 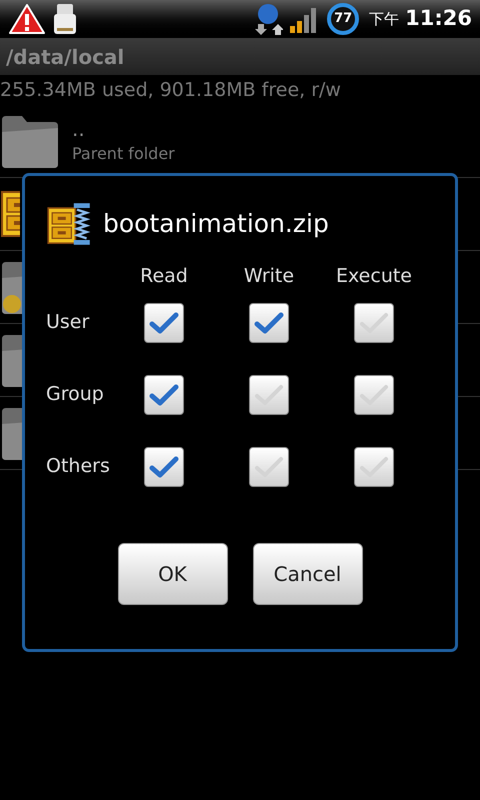 I want to click on storage-info: 255.34MB used, 901.18MB free, r/w, so click(x=170, y=90).